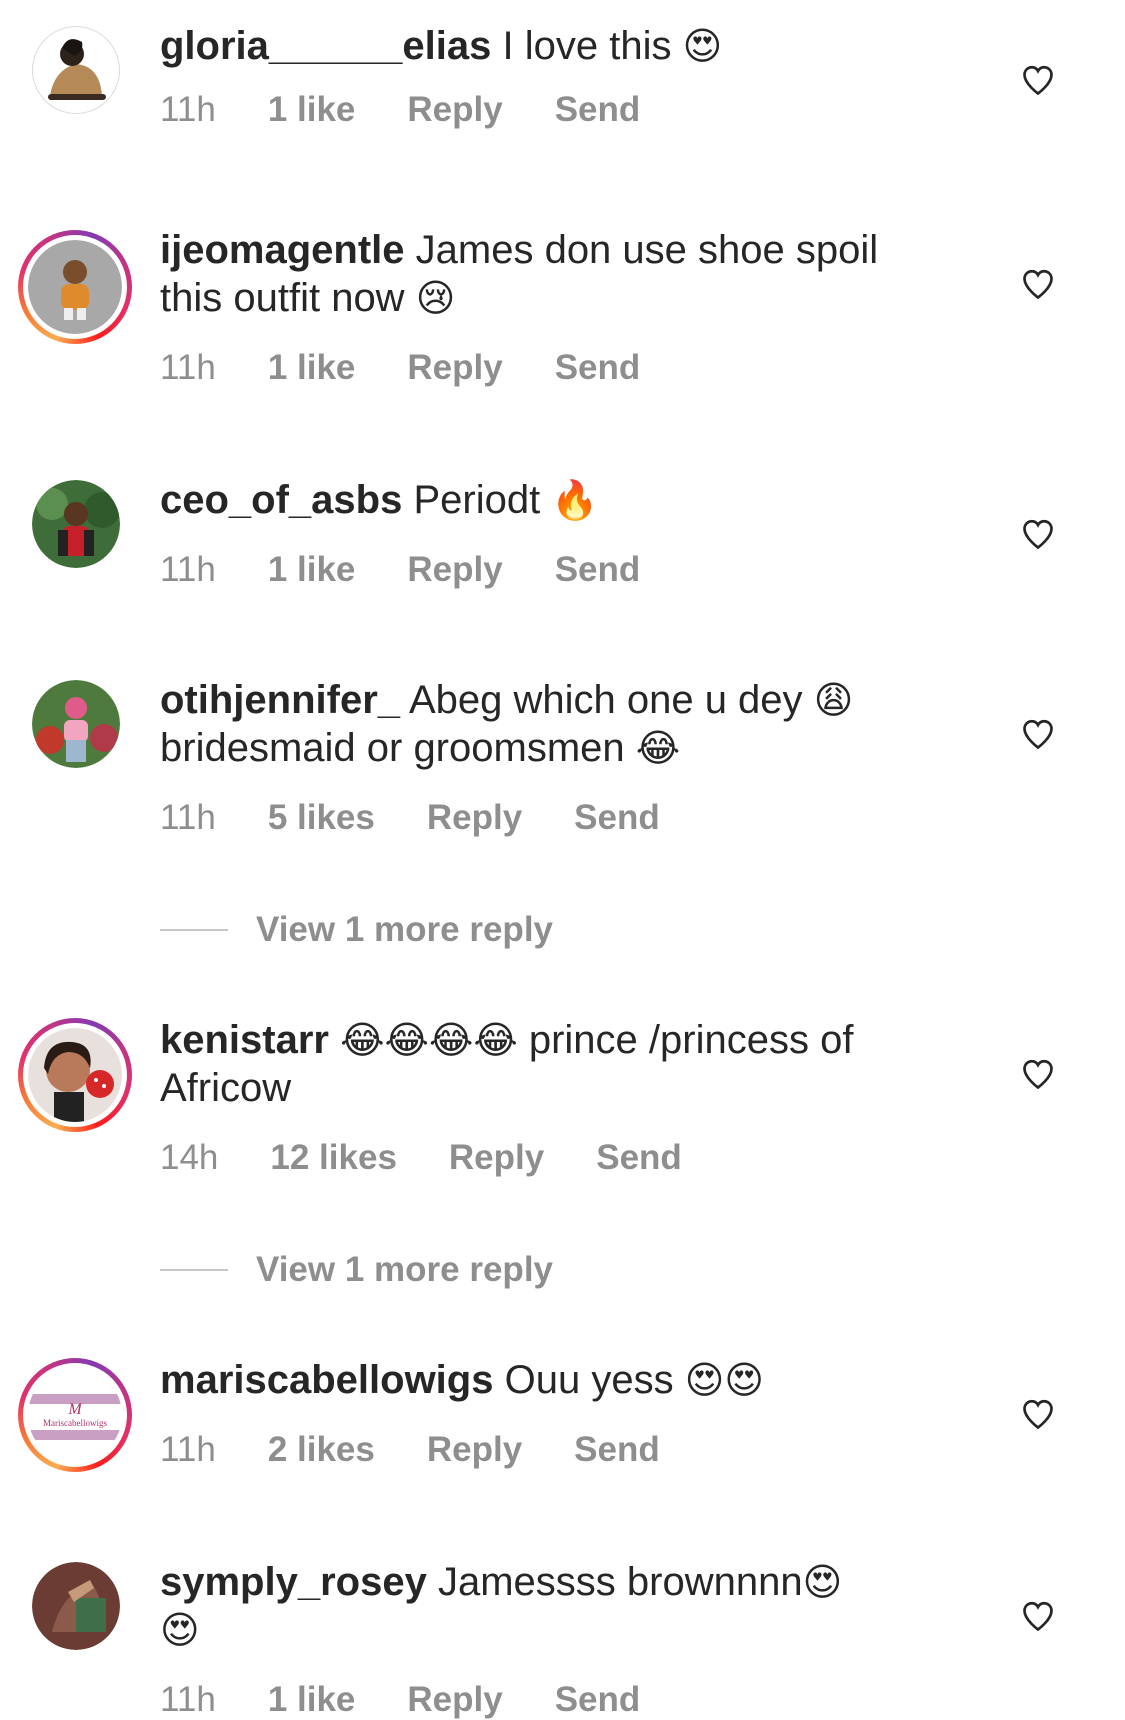 The width and height of the screenshot is (1125, 1720). Describe the element at coordinates (333, 1158) in the screenshot. I see `comment-likes: 12 likes` at that location.